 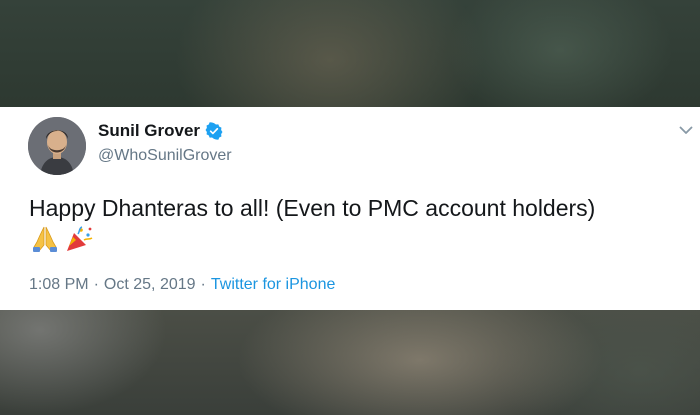 What do you see at coordinates (59, 285) in the screenshot?
I see `tweet-time: 1:08 PM` at bounding box center [59, 285].